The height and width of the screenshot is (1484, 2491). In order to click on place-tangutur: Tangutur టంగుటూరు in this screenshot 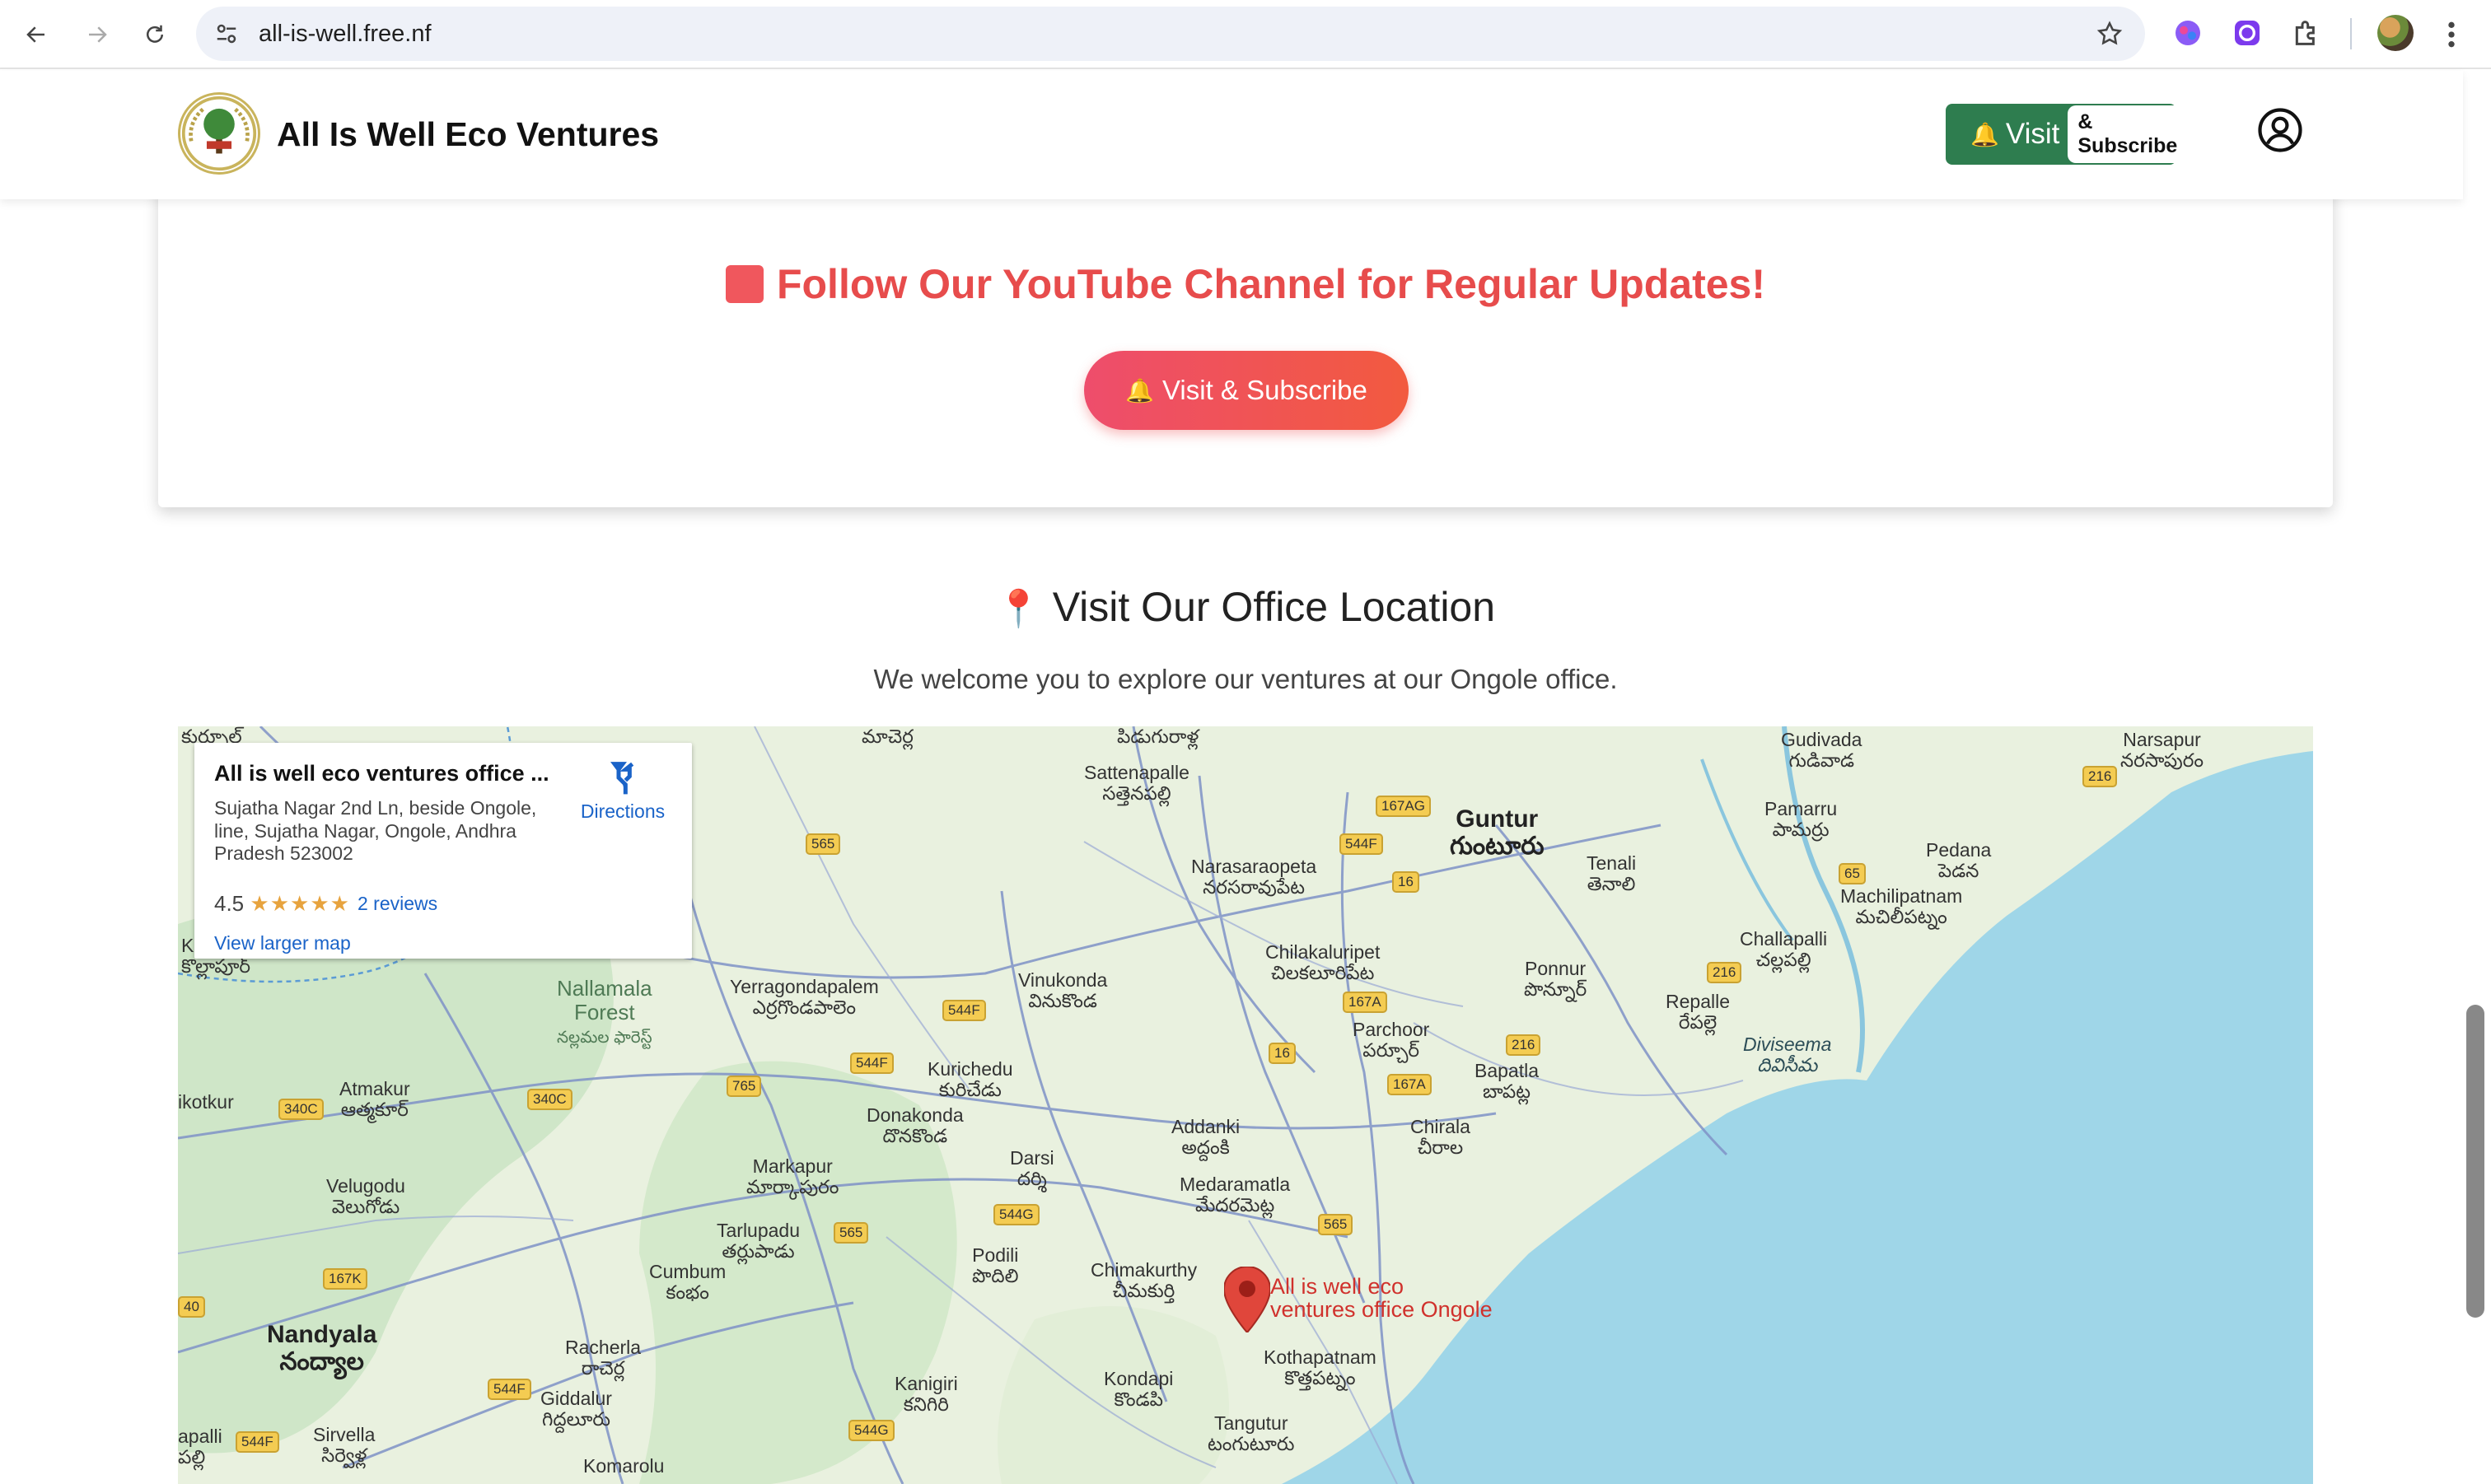, I will do `click(1252, 1433)`.